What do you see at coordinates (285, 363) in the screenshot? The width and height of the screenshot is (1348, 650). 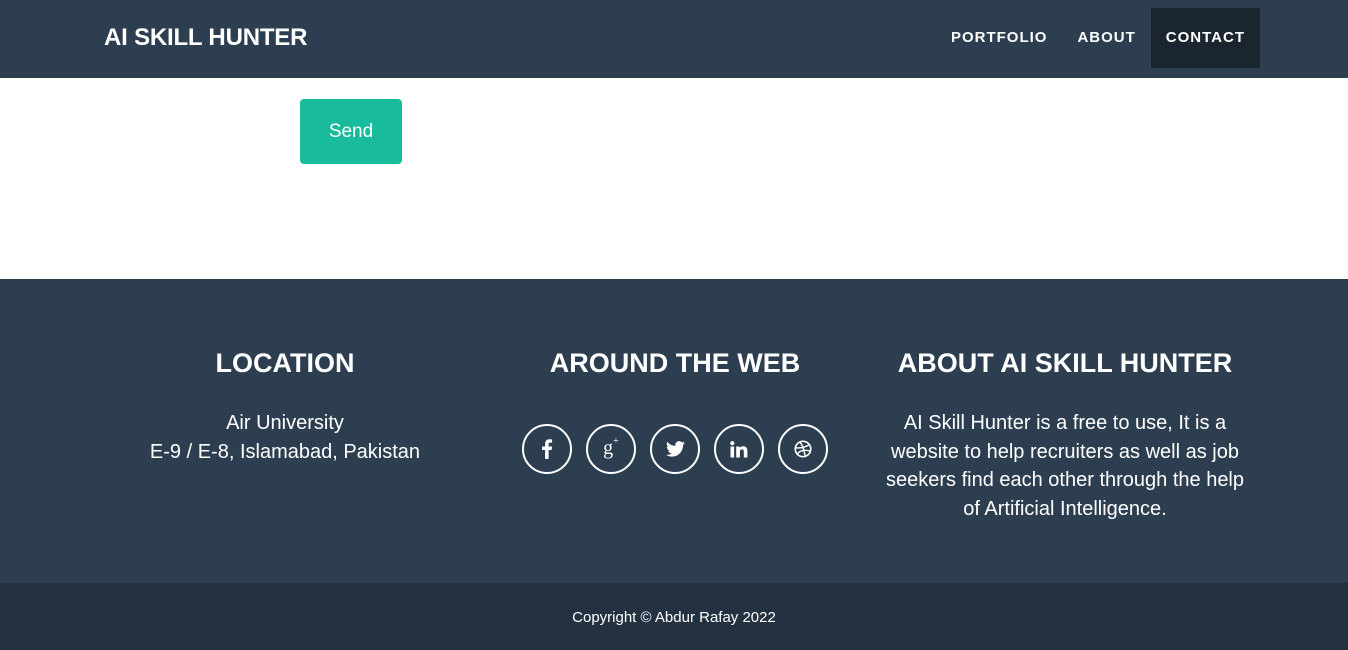 I see `location-heading: LOCATION` at bounding box center [285, 363].